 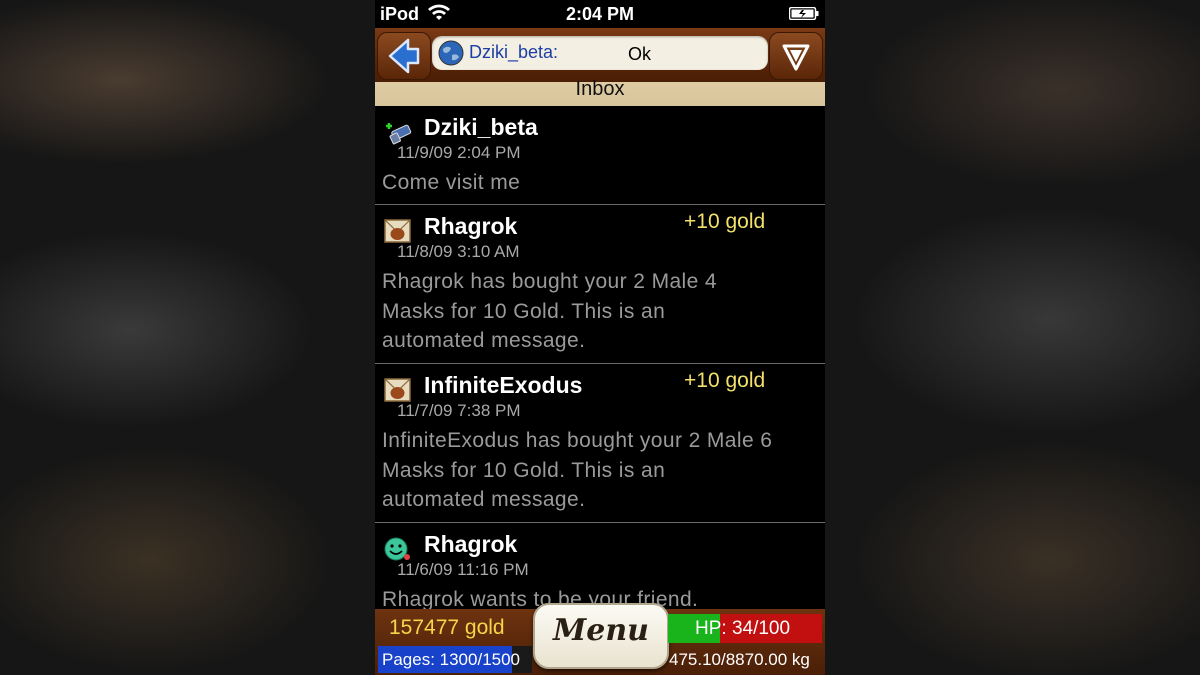 I want to click on menu-label: Menu, so click(x=601, y=630).